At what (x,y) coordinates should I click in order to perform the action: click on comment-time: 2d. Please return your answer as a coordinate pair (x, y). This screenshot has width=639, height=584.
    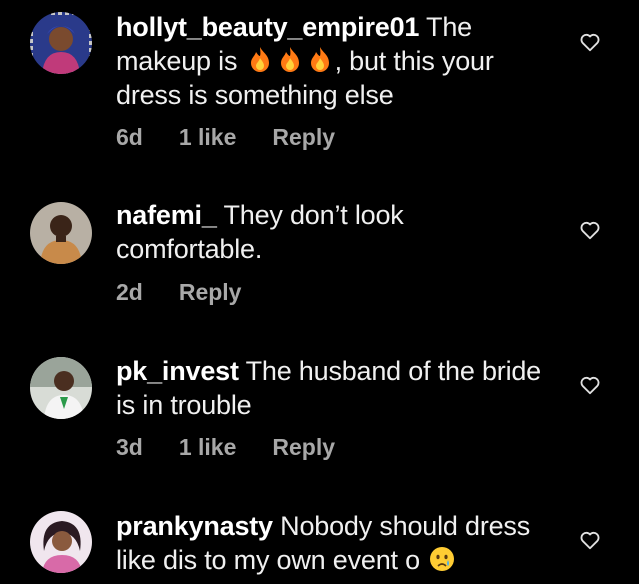
    Looking at the image, I should click on (129, 292).